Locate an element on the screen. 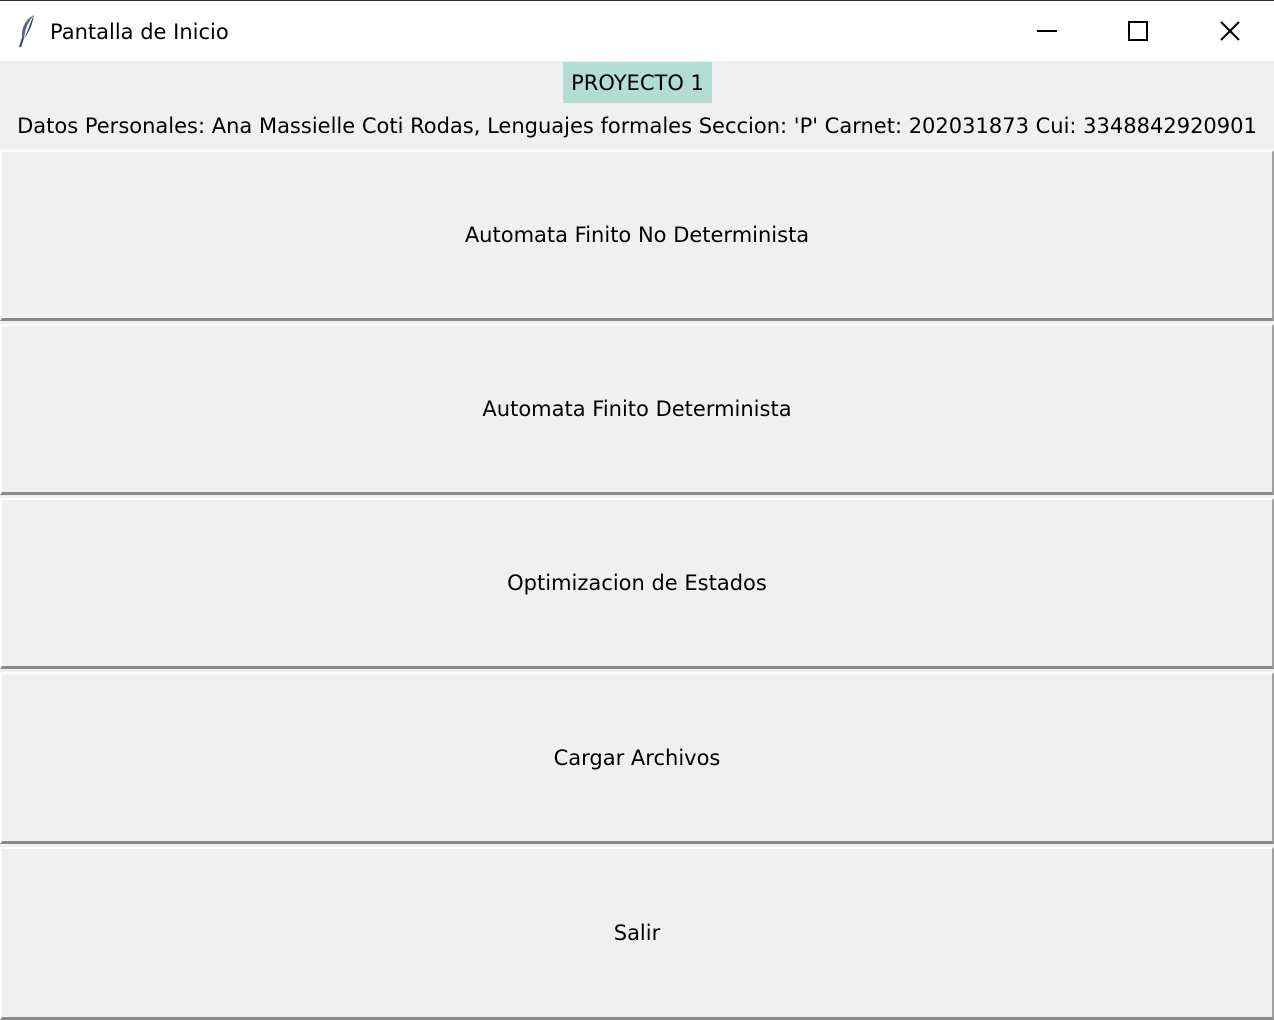 This screenshot has width=1274, height=1020. maximize-button is located at coordinates (1138, 31).